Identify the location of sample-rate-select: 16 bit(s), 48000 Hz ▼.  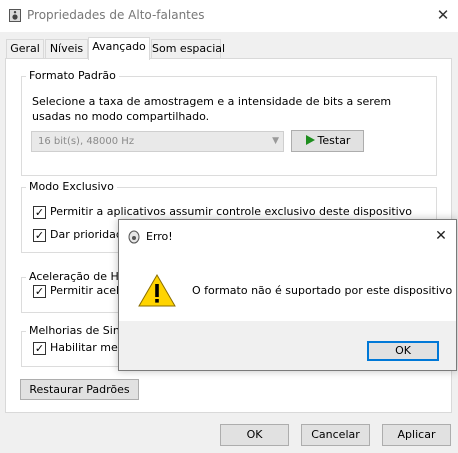
(157, 141).